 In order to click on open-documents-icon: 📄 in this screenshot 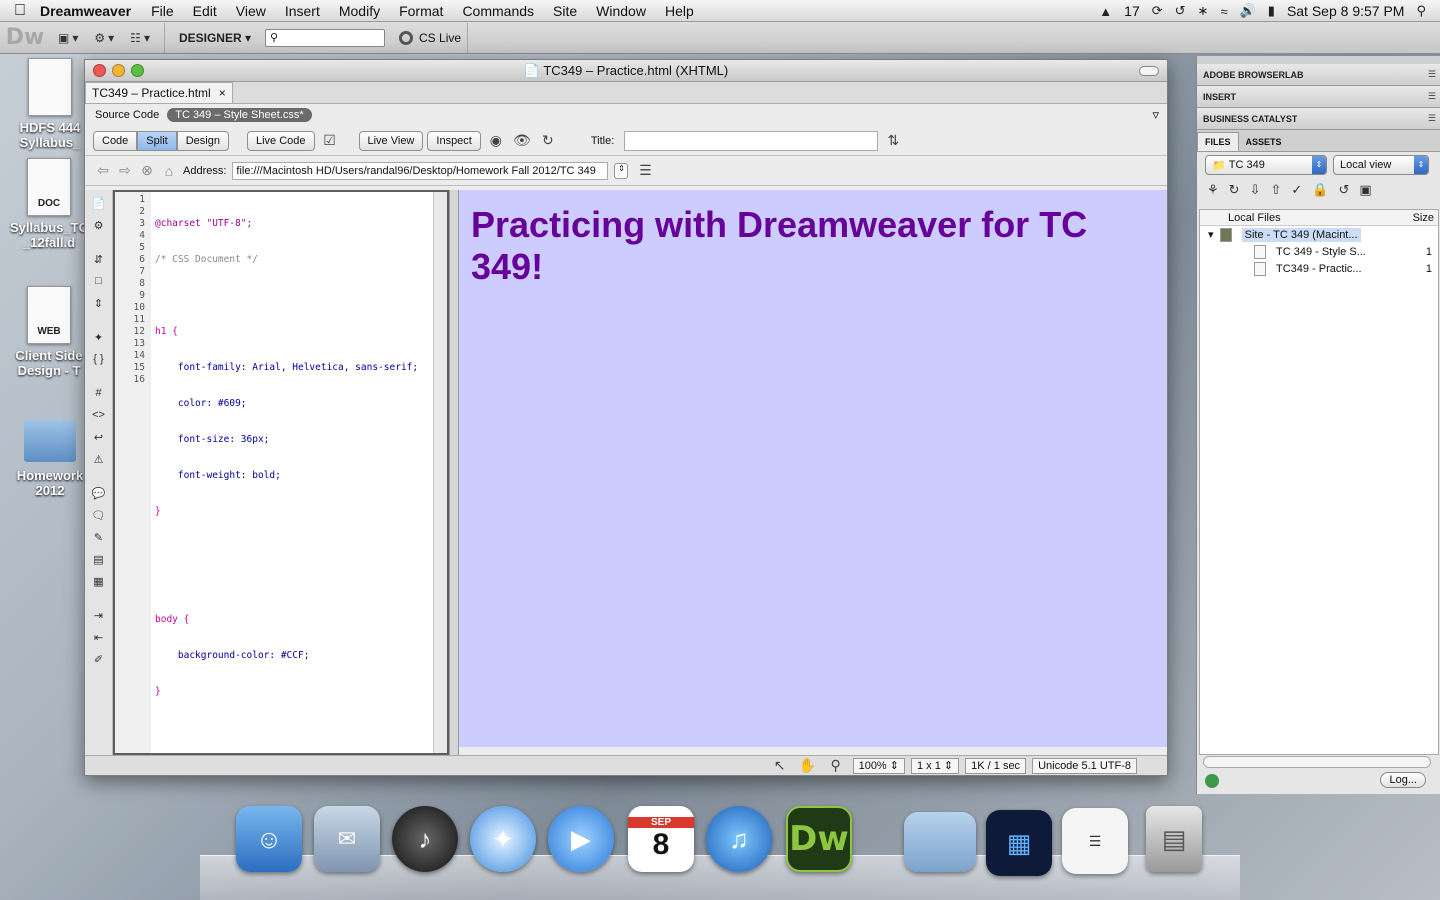, I will do `click(99, 203)`.